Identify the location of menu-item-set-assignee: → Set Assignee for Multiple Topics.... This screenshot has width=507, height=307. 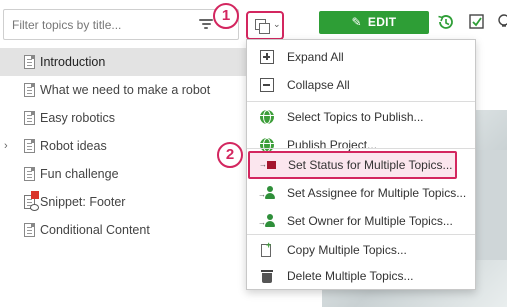
(361, 193).